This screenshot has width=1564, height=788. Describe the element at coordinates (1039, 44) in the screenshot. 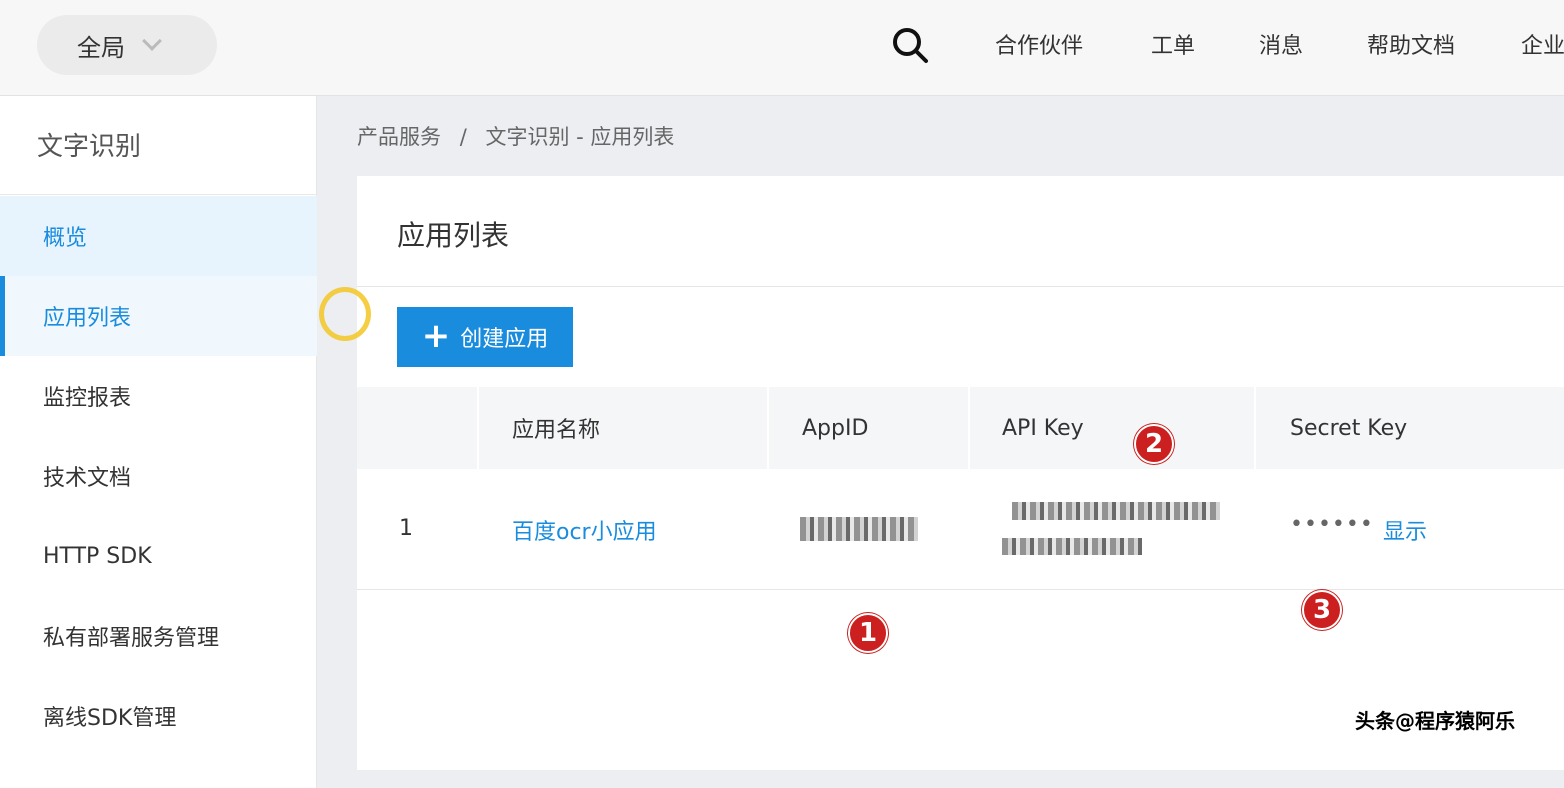

I see `nav-partners: 合作伙伴` at that location.